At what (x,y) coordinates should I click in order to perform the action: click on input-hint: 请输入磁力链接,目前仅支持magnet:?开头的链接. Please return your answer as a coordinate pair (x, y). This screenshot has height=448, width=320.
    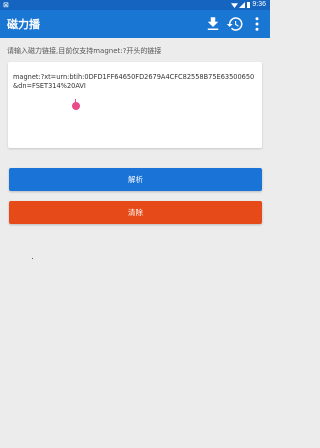
    Looking at the image, I should click on (84, 51).